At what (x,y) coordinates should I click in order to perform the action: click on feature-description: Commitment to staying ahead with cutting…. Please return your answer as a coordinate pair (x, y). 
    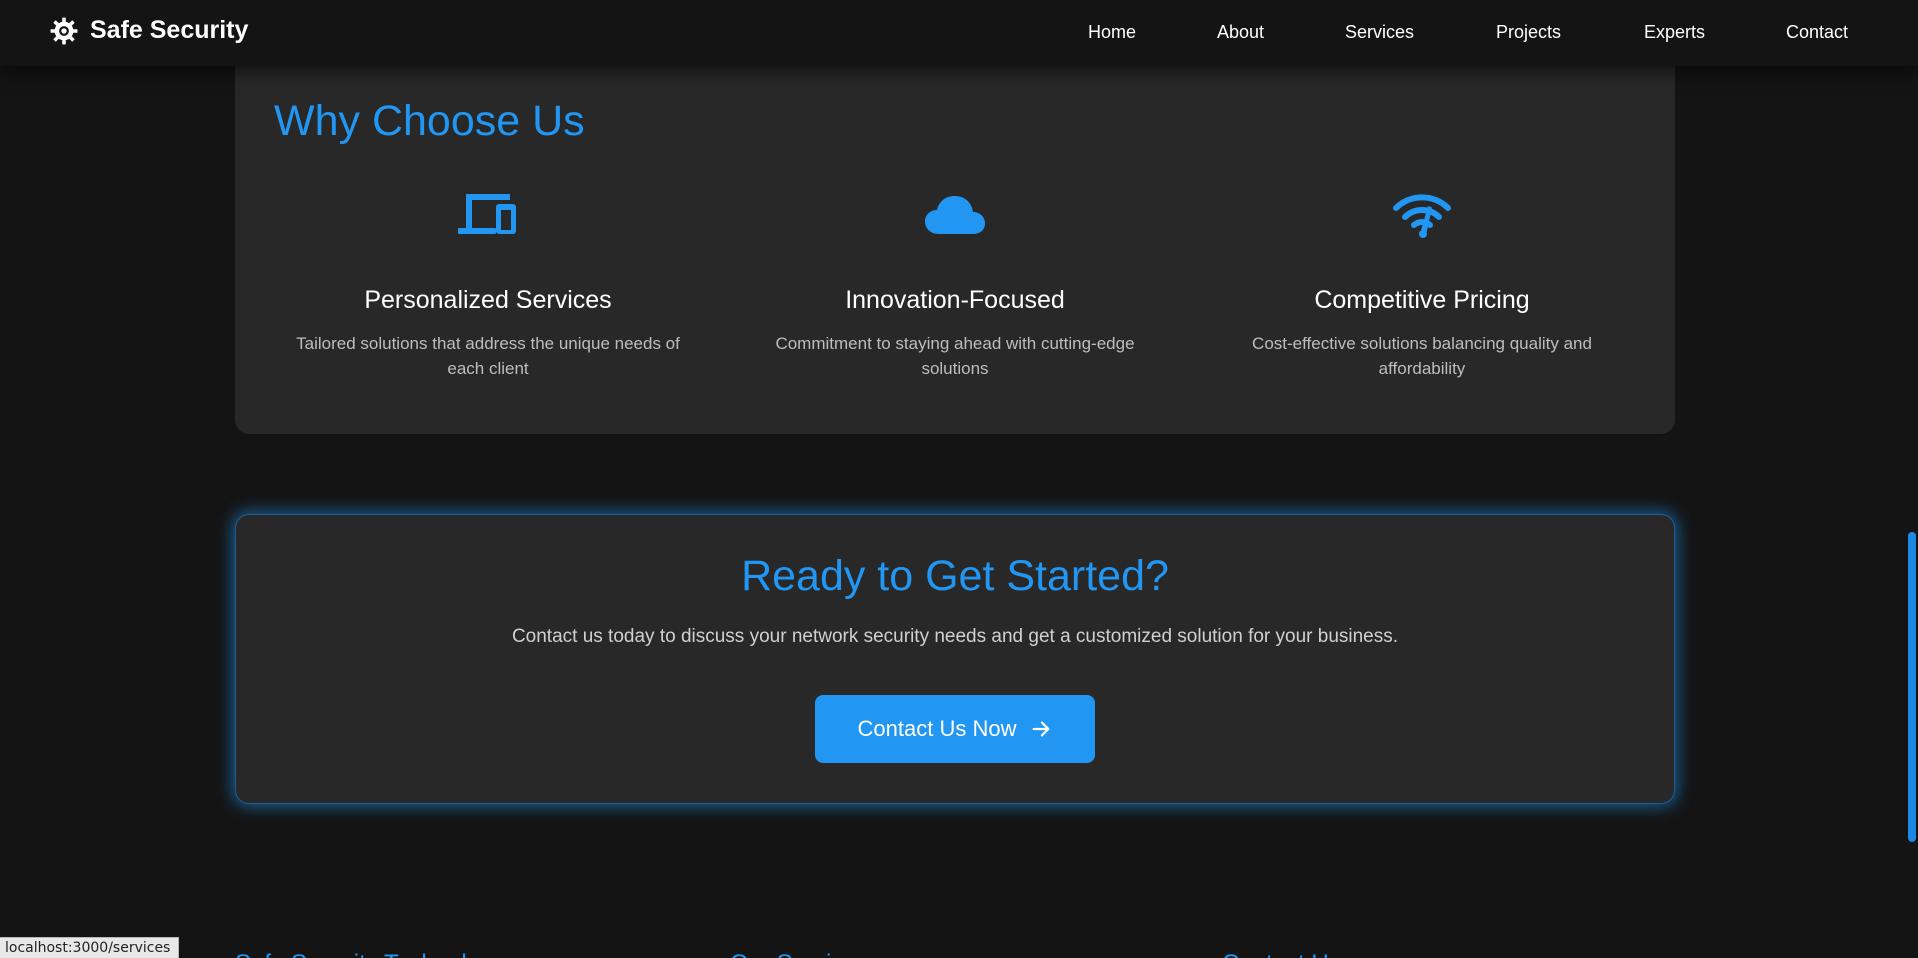
    Looking at the image, I should click on (955, 356).